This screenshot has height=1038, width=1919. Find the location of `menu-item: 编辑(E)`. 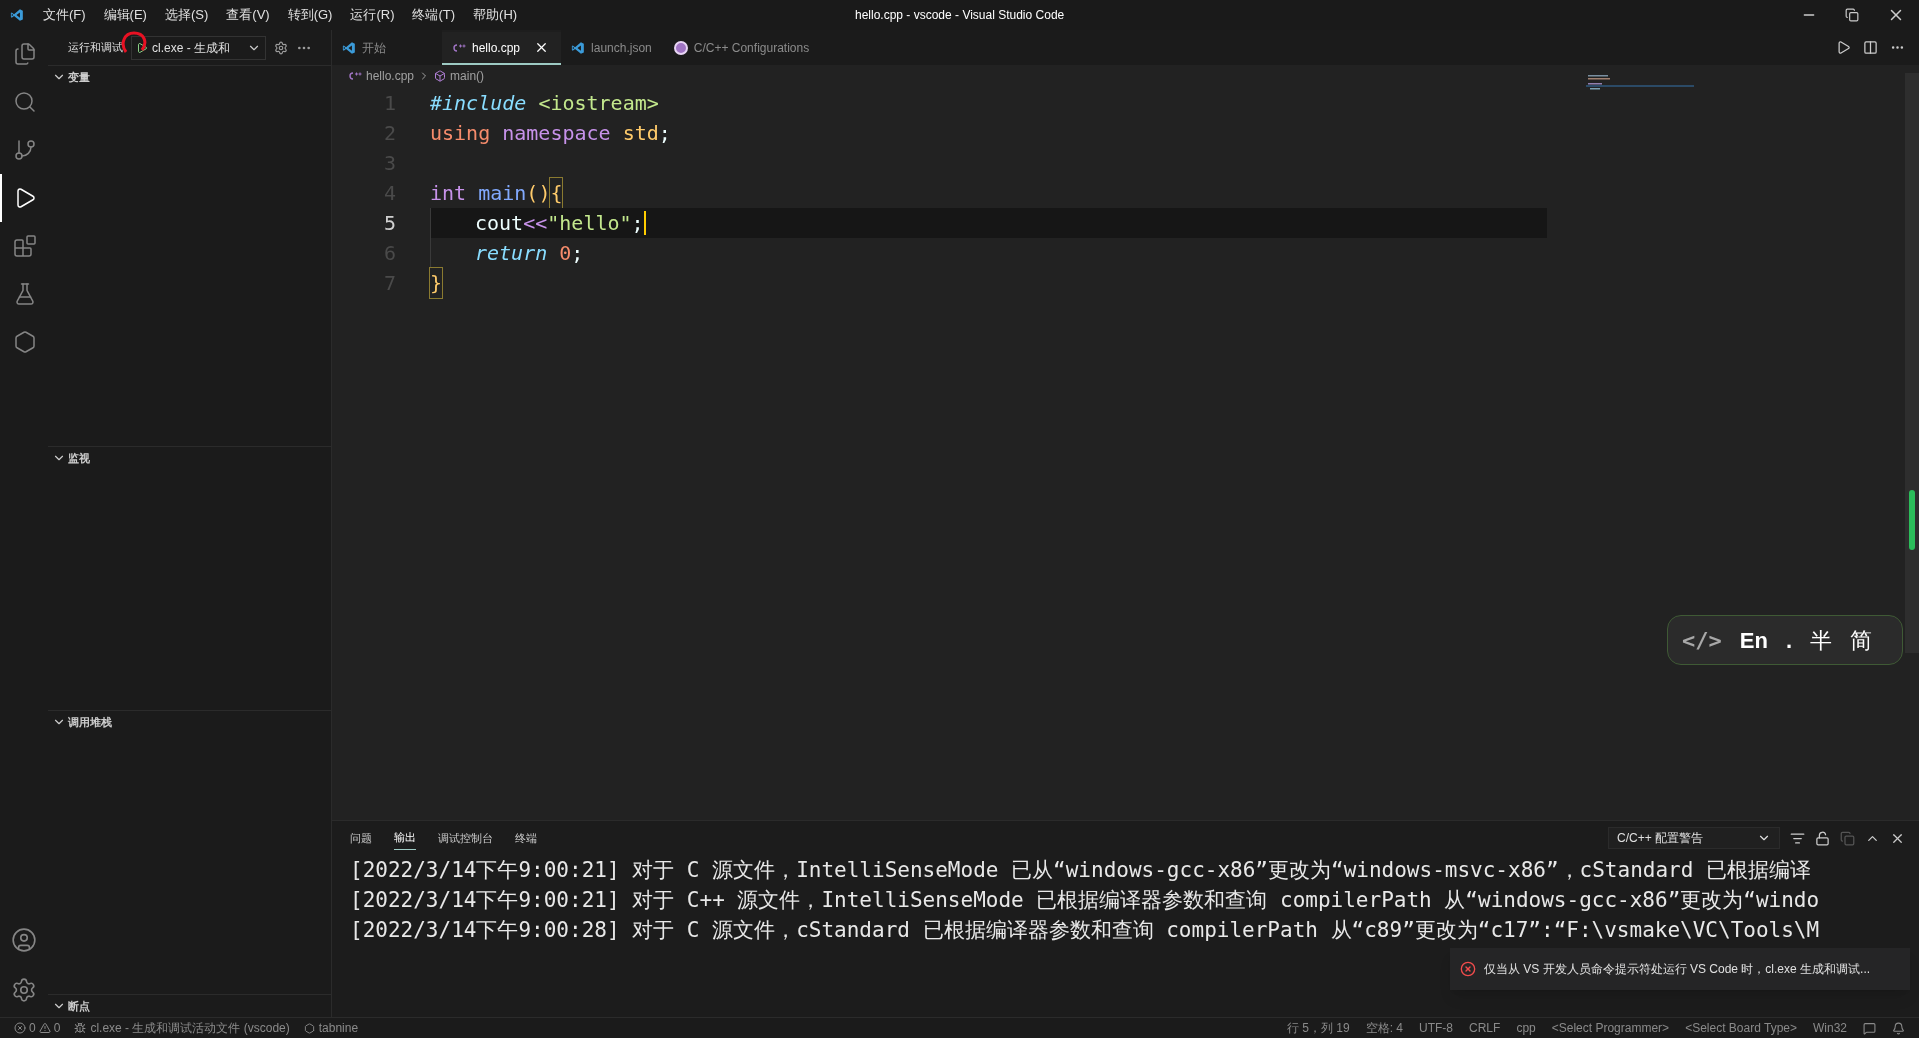

menu-item: 编辑(E) is located at coordinates (125, 15).